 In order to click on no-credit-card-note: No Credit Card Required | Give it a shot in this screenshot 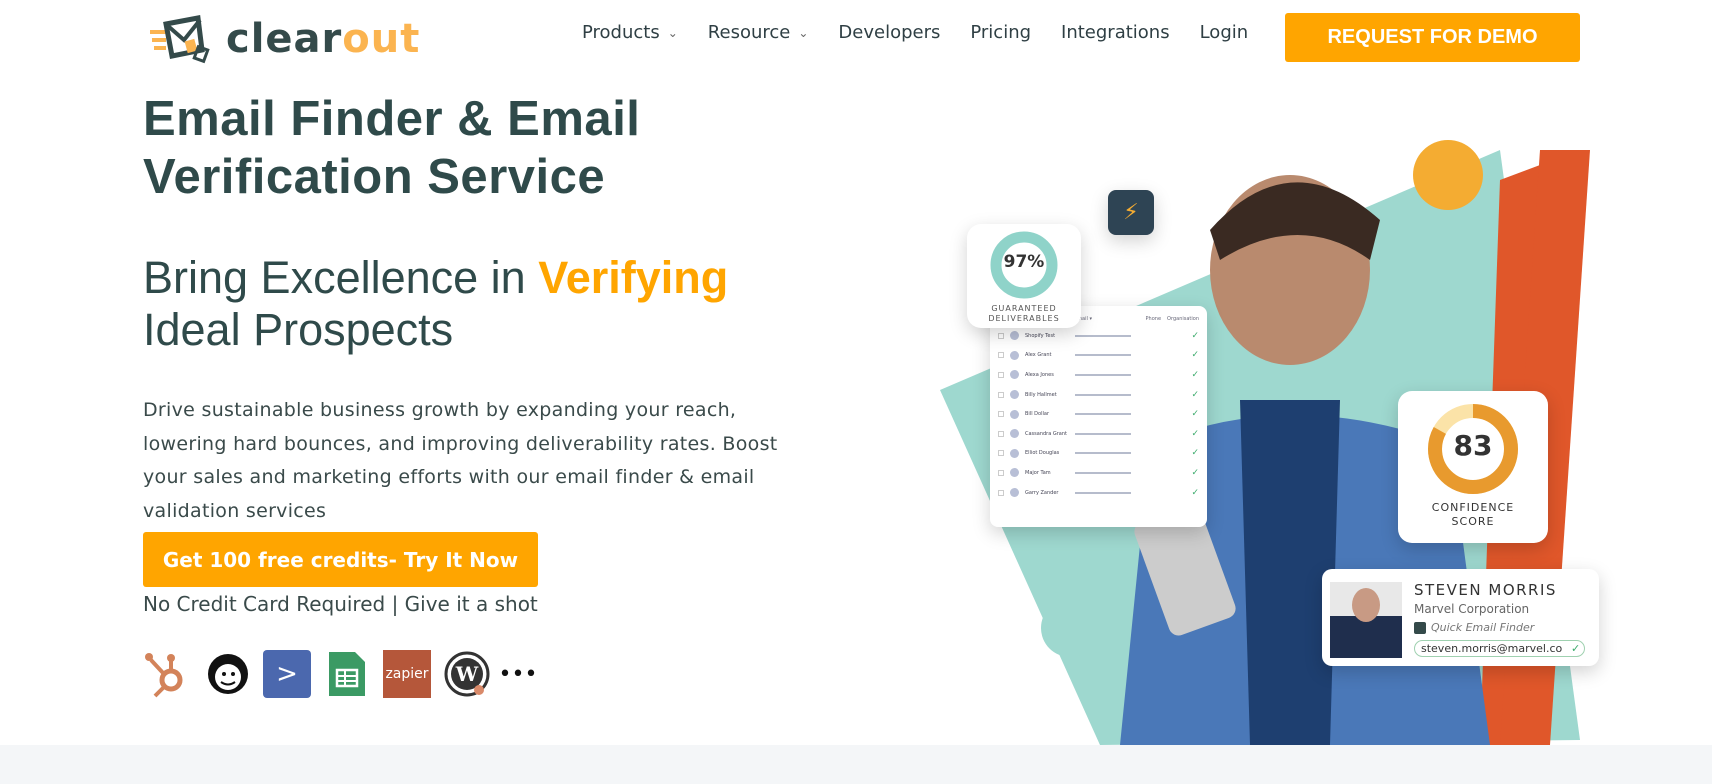, I will do `click(340, 604)`.